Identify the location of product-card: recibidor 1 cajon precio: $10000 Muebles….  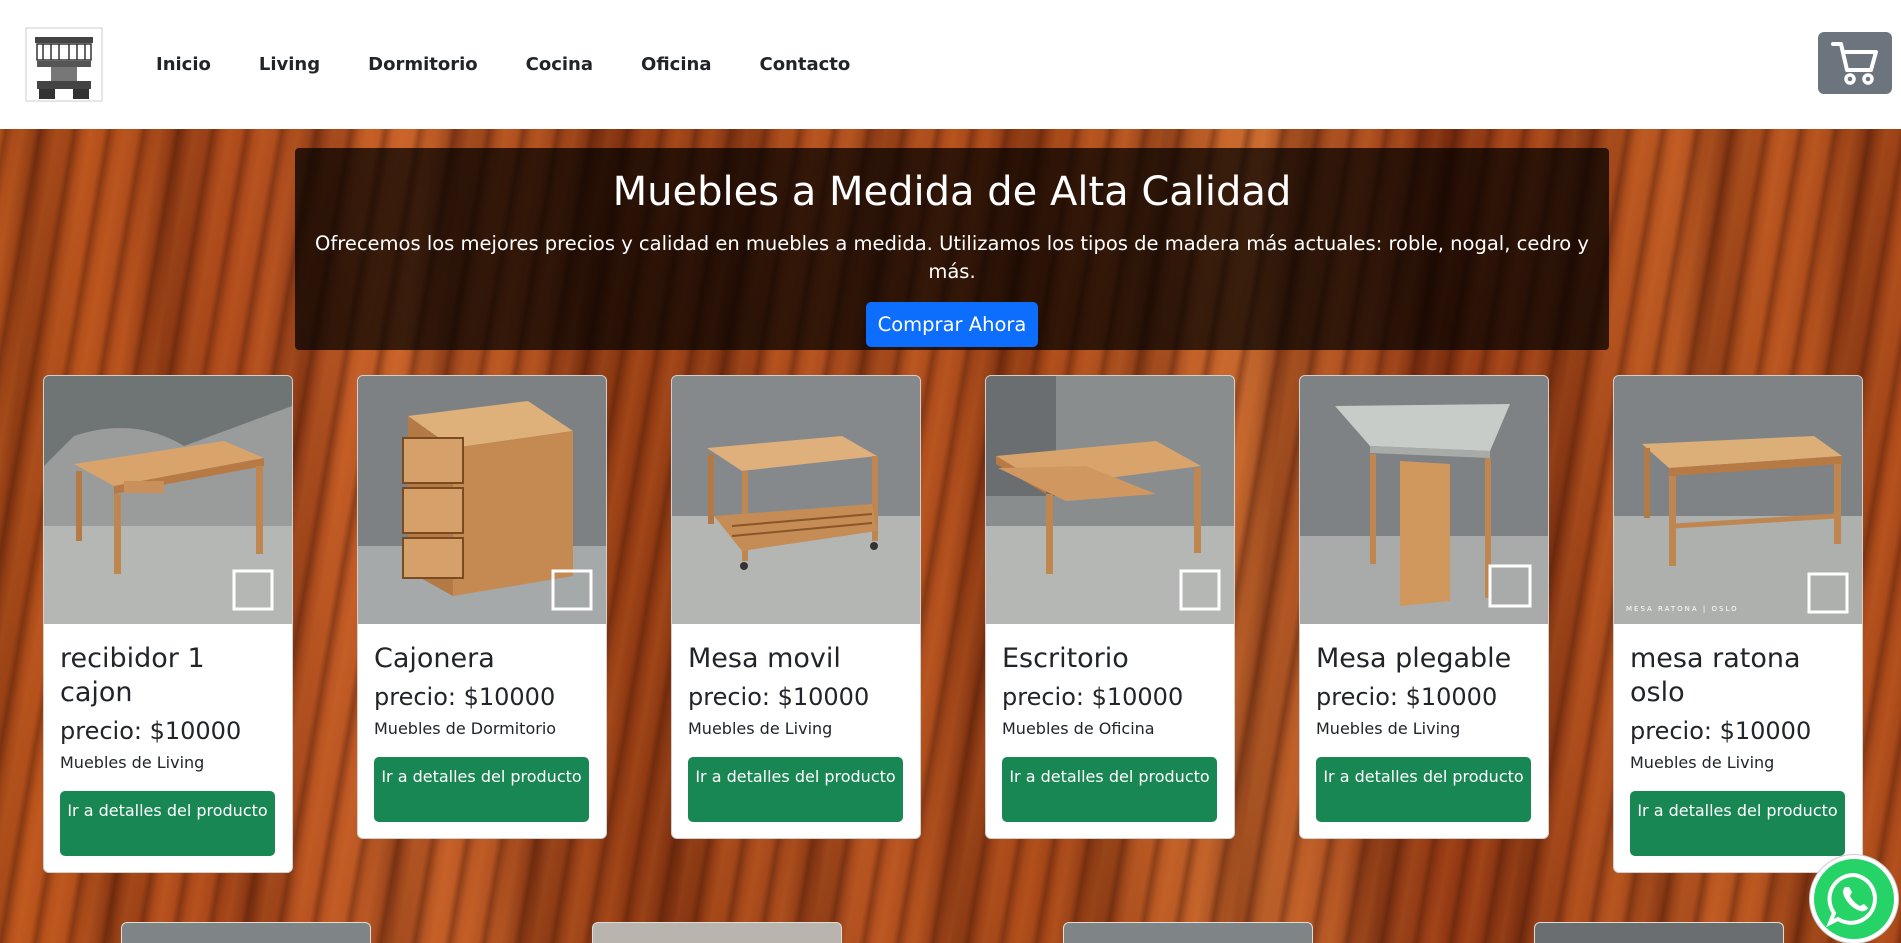
(168, 624).